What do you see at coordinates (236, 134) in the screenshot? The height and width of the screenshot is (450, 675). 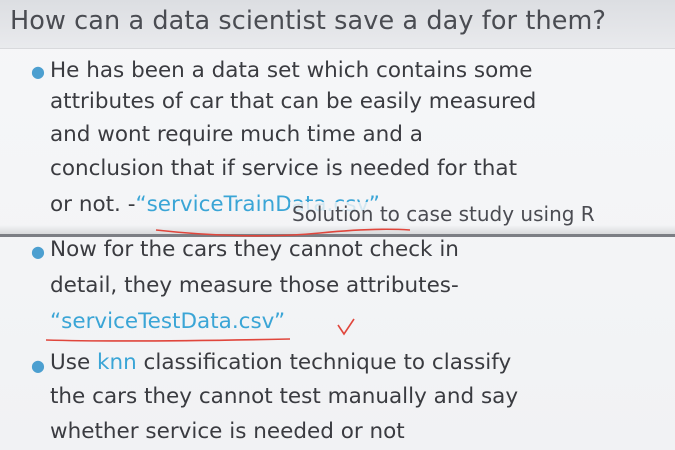 I see `bullet-1-line-3: and wont require much time and a` at bounding box center [236, 134].